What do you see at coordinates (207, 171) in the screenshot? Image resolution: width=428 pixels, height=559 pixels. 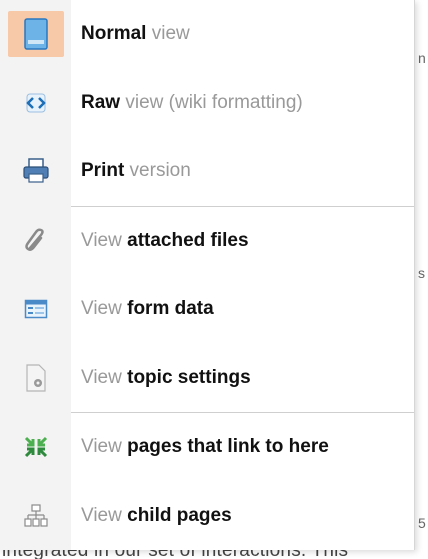 I see `menu-item-print: Print version` at bounding box center [207, 171].